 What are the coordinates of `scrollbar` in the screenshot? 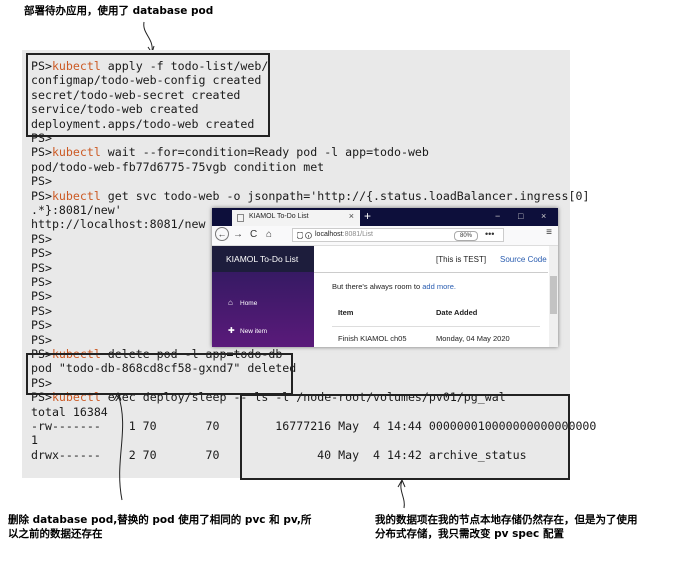 It's located at (553, 296).